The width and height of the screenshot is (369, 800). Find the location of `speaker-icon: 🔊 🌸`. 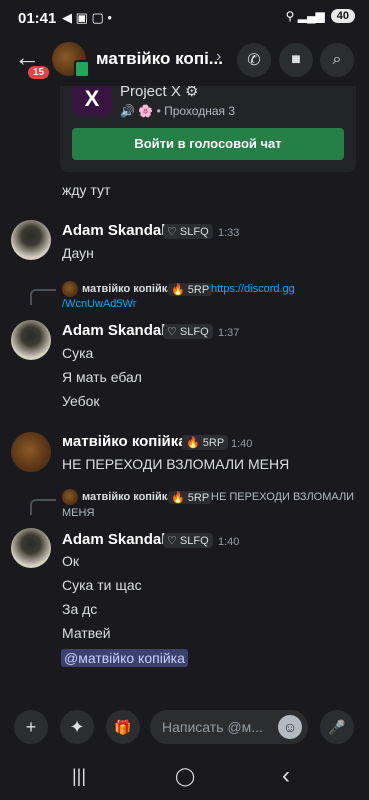

speaker-icon: 🔊 🌸 is located at coordinates (137, 111).